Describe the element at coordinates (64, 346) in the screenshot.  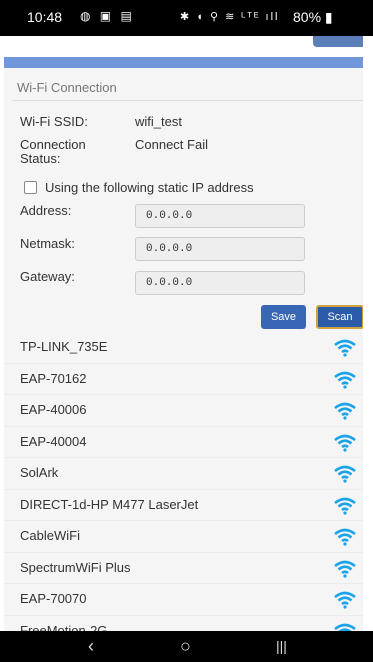
I see `wifi-network-name: TP-LINK_735E` at that location.